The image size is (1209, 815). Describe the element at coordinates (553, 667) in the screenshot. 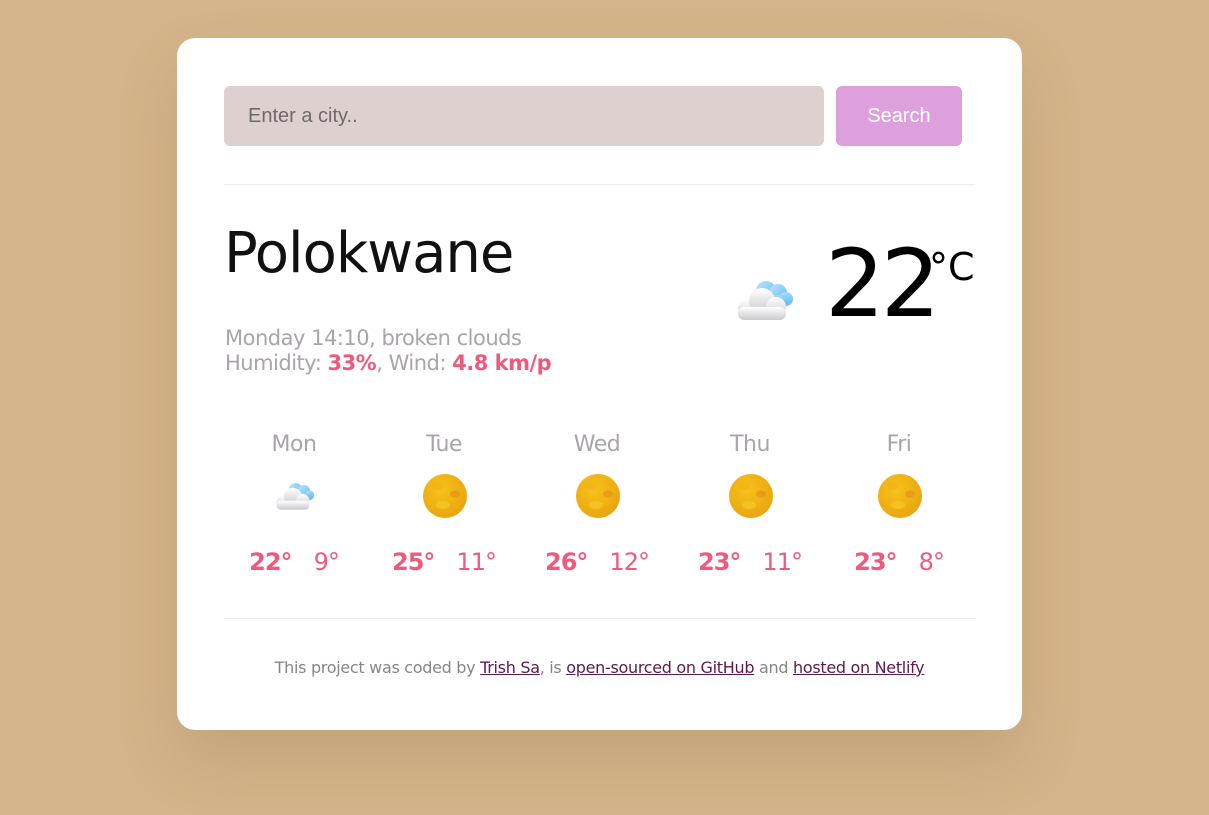

I see `footer-middle-1: , is` at that location.